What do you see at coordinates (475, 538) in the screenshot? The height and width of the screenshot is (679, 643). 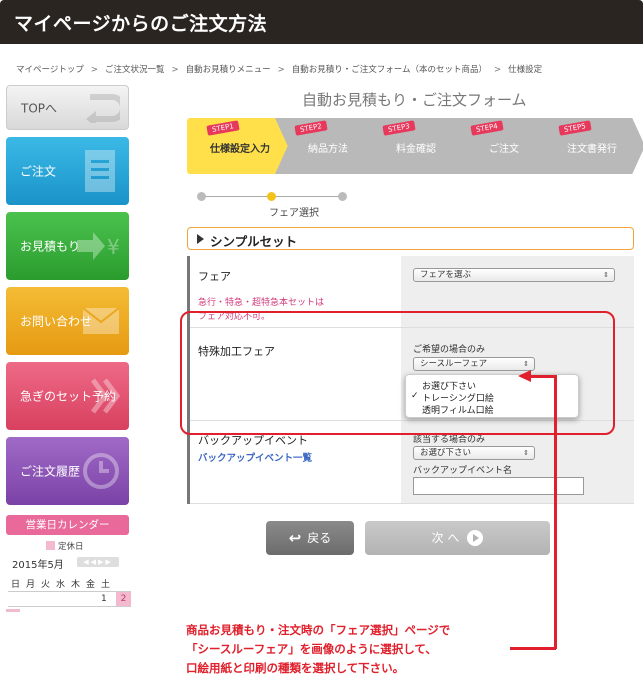 I see `play-circle-icon` at bounding box center [475, 538].